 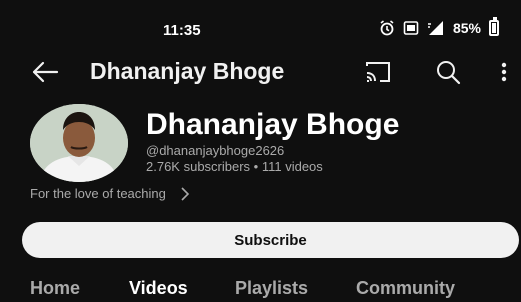 I want to click on tab-community: Community, so click(x=405, y=288).